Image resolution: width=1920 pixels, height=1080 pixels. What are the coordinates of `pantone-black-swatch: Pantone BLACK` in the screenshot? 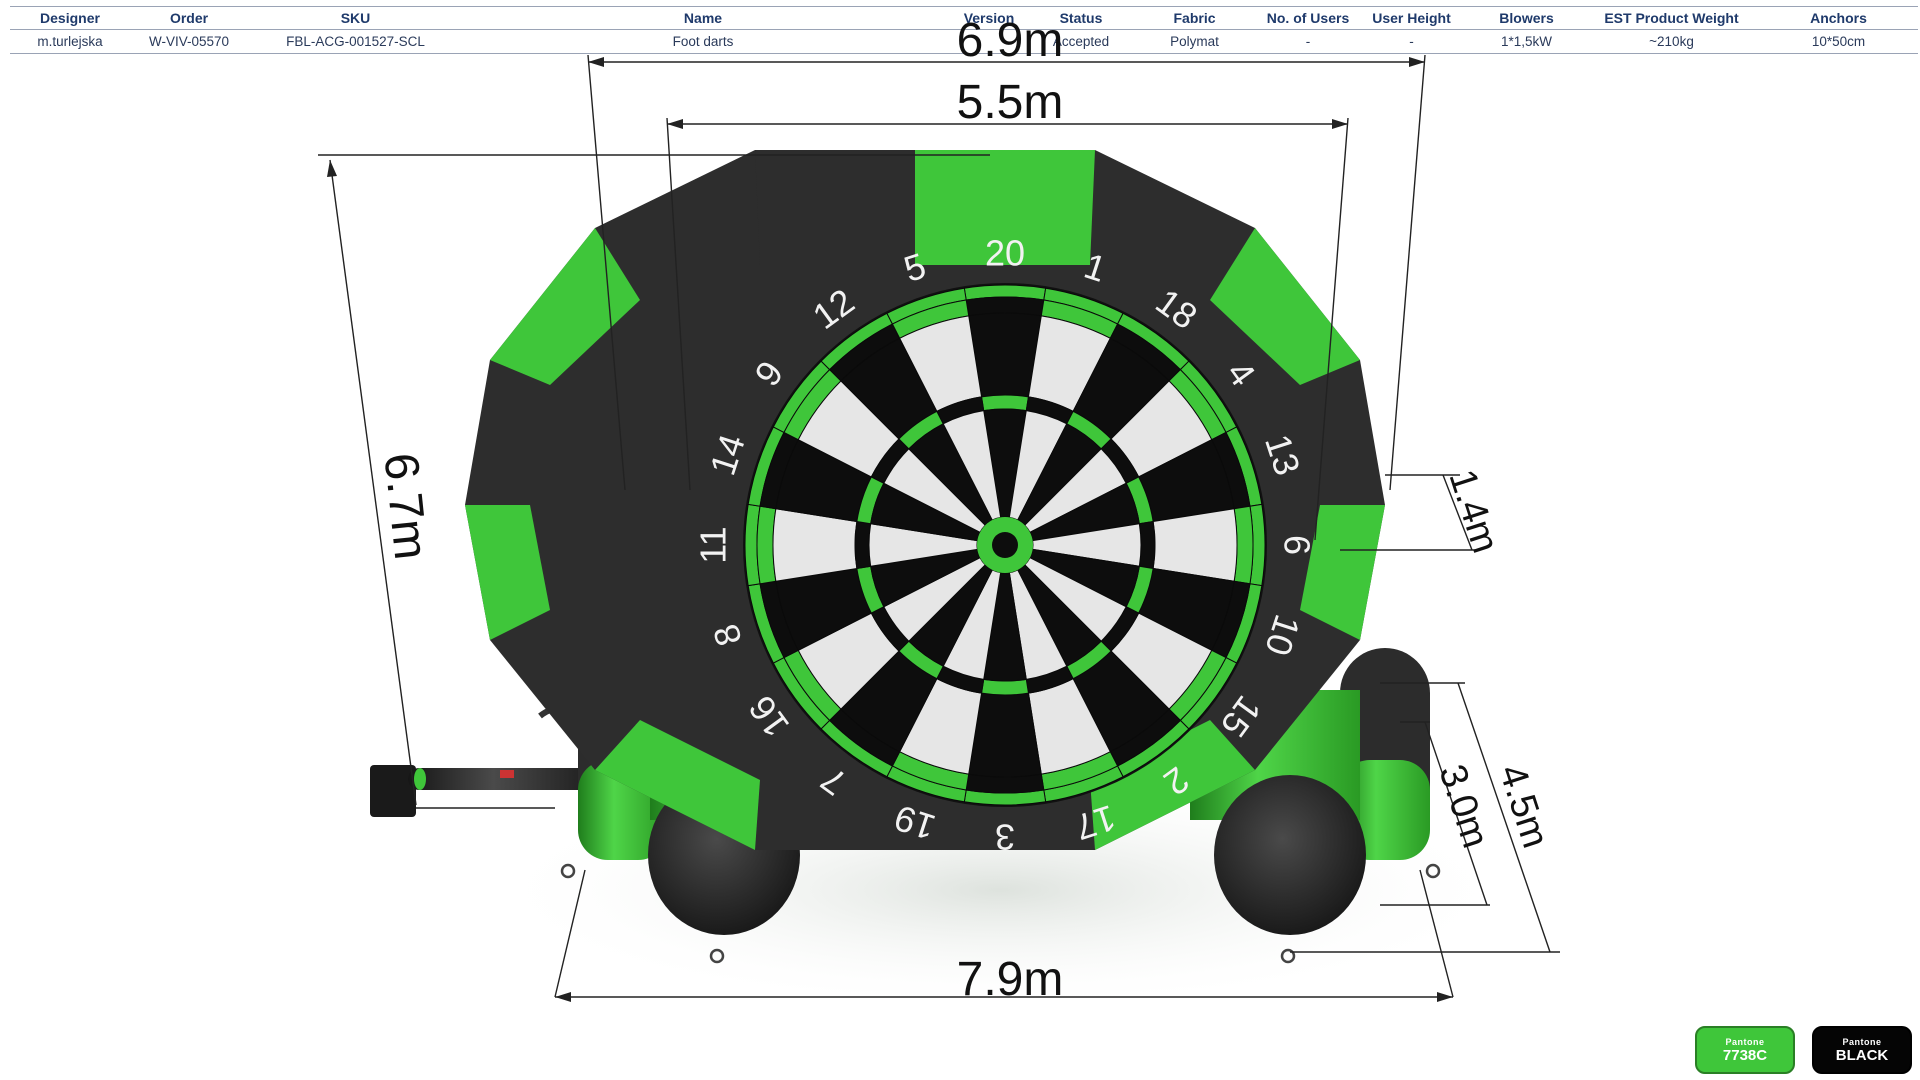 It's located at (1862, 1050).